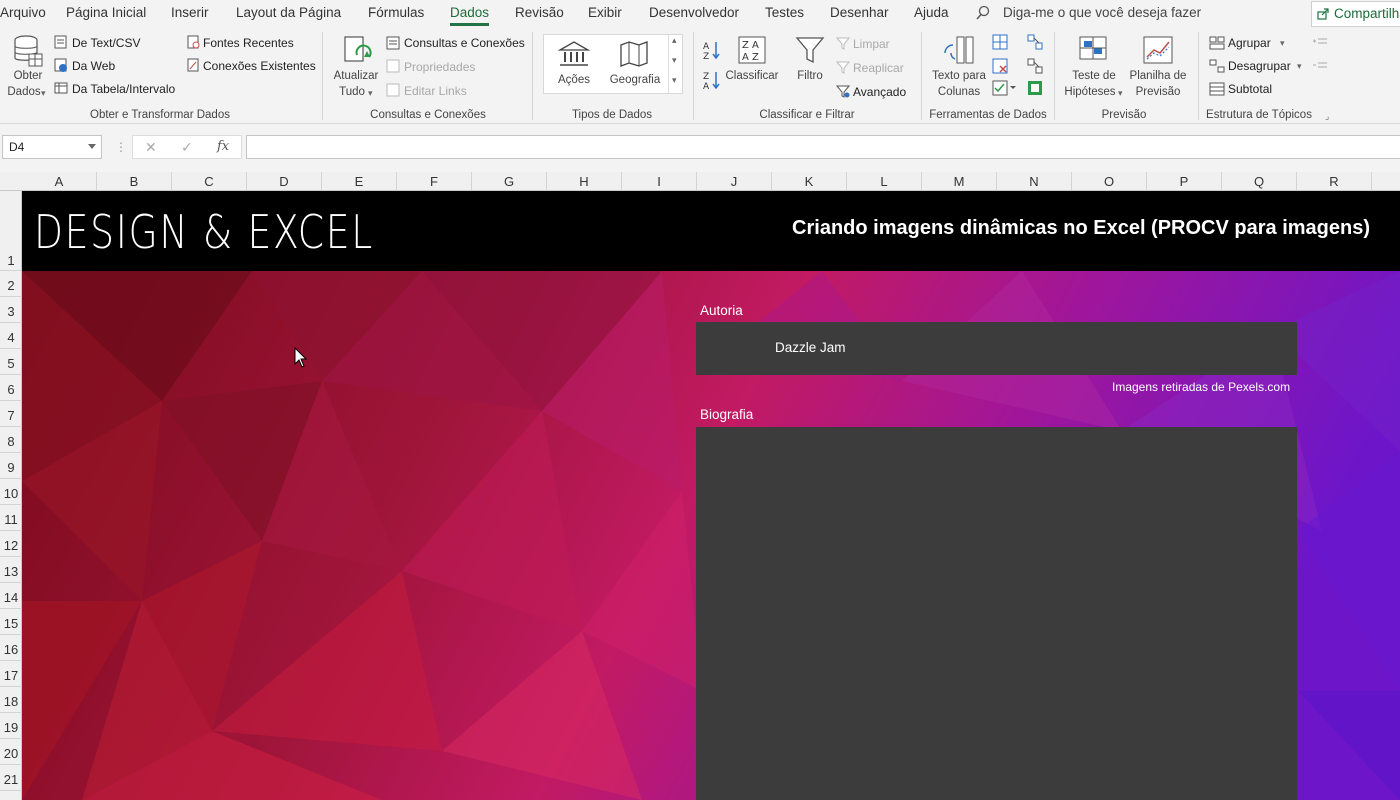 Image resolution: width=1400 pixels, height=800 pixels. What do you see at coordinates (809, 181) in the screenshot?
I see `column-header: K` at bounding box center [809, 181].